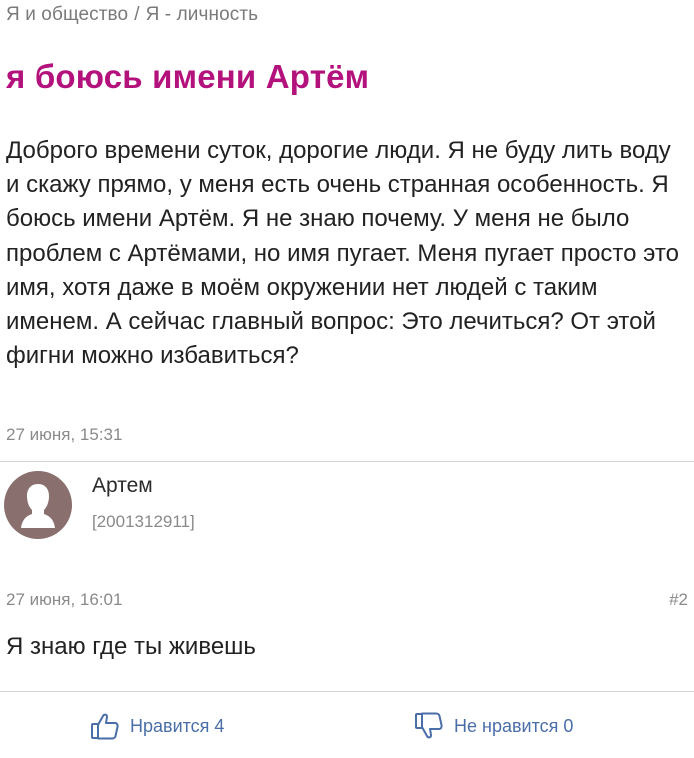 The height and width of the screenshot is (758, 694). Describe the element at coordinates (64, 599) in the screenshot. I see `reply-date: 27 июня, 16:01` at that location.